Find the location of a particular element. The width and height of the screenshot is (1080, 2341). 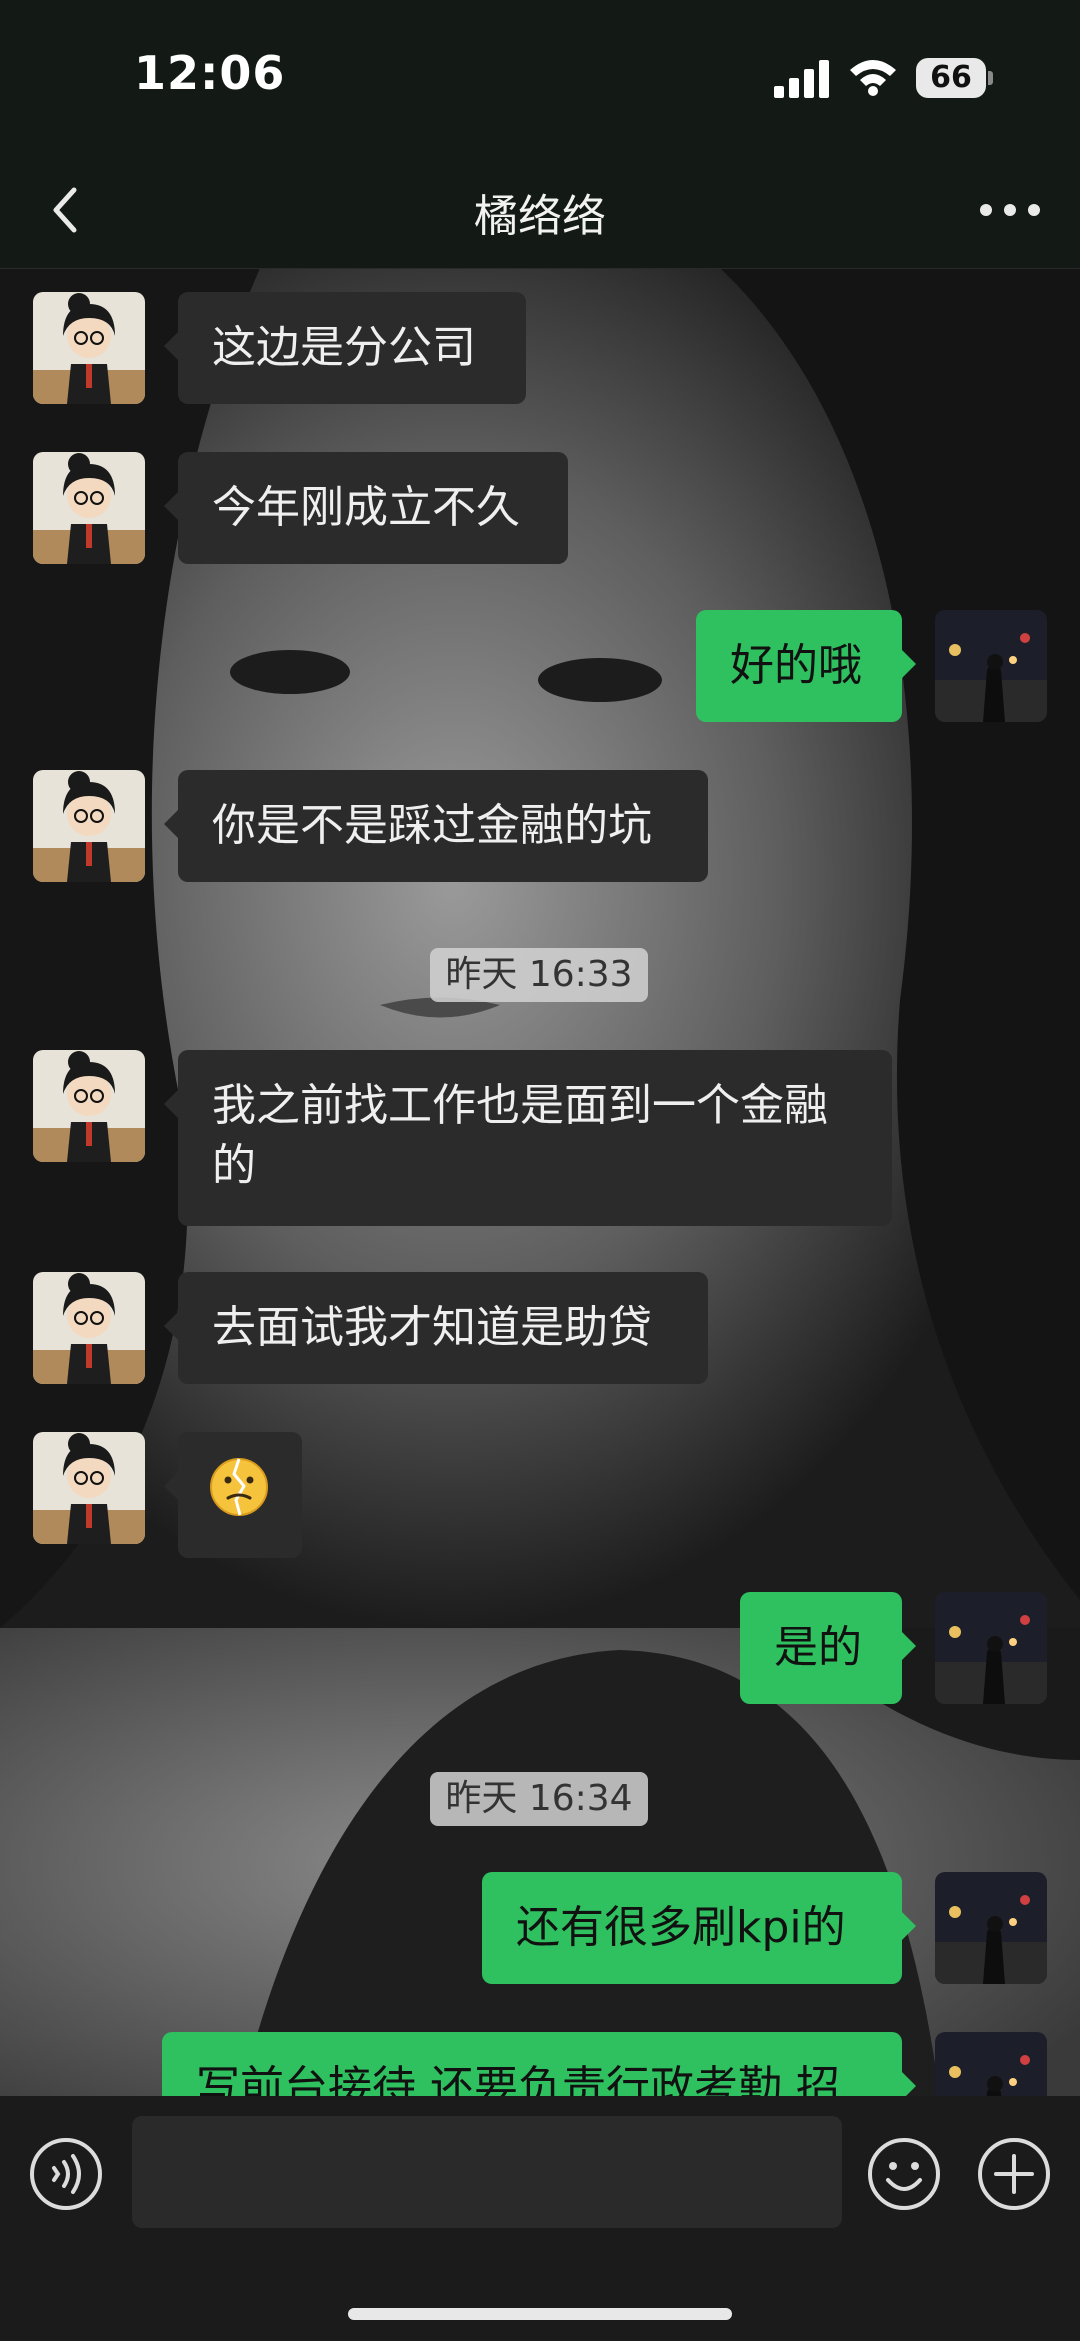

timestamp: 昨天 16:33 is located at coordinates (539, 975).